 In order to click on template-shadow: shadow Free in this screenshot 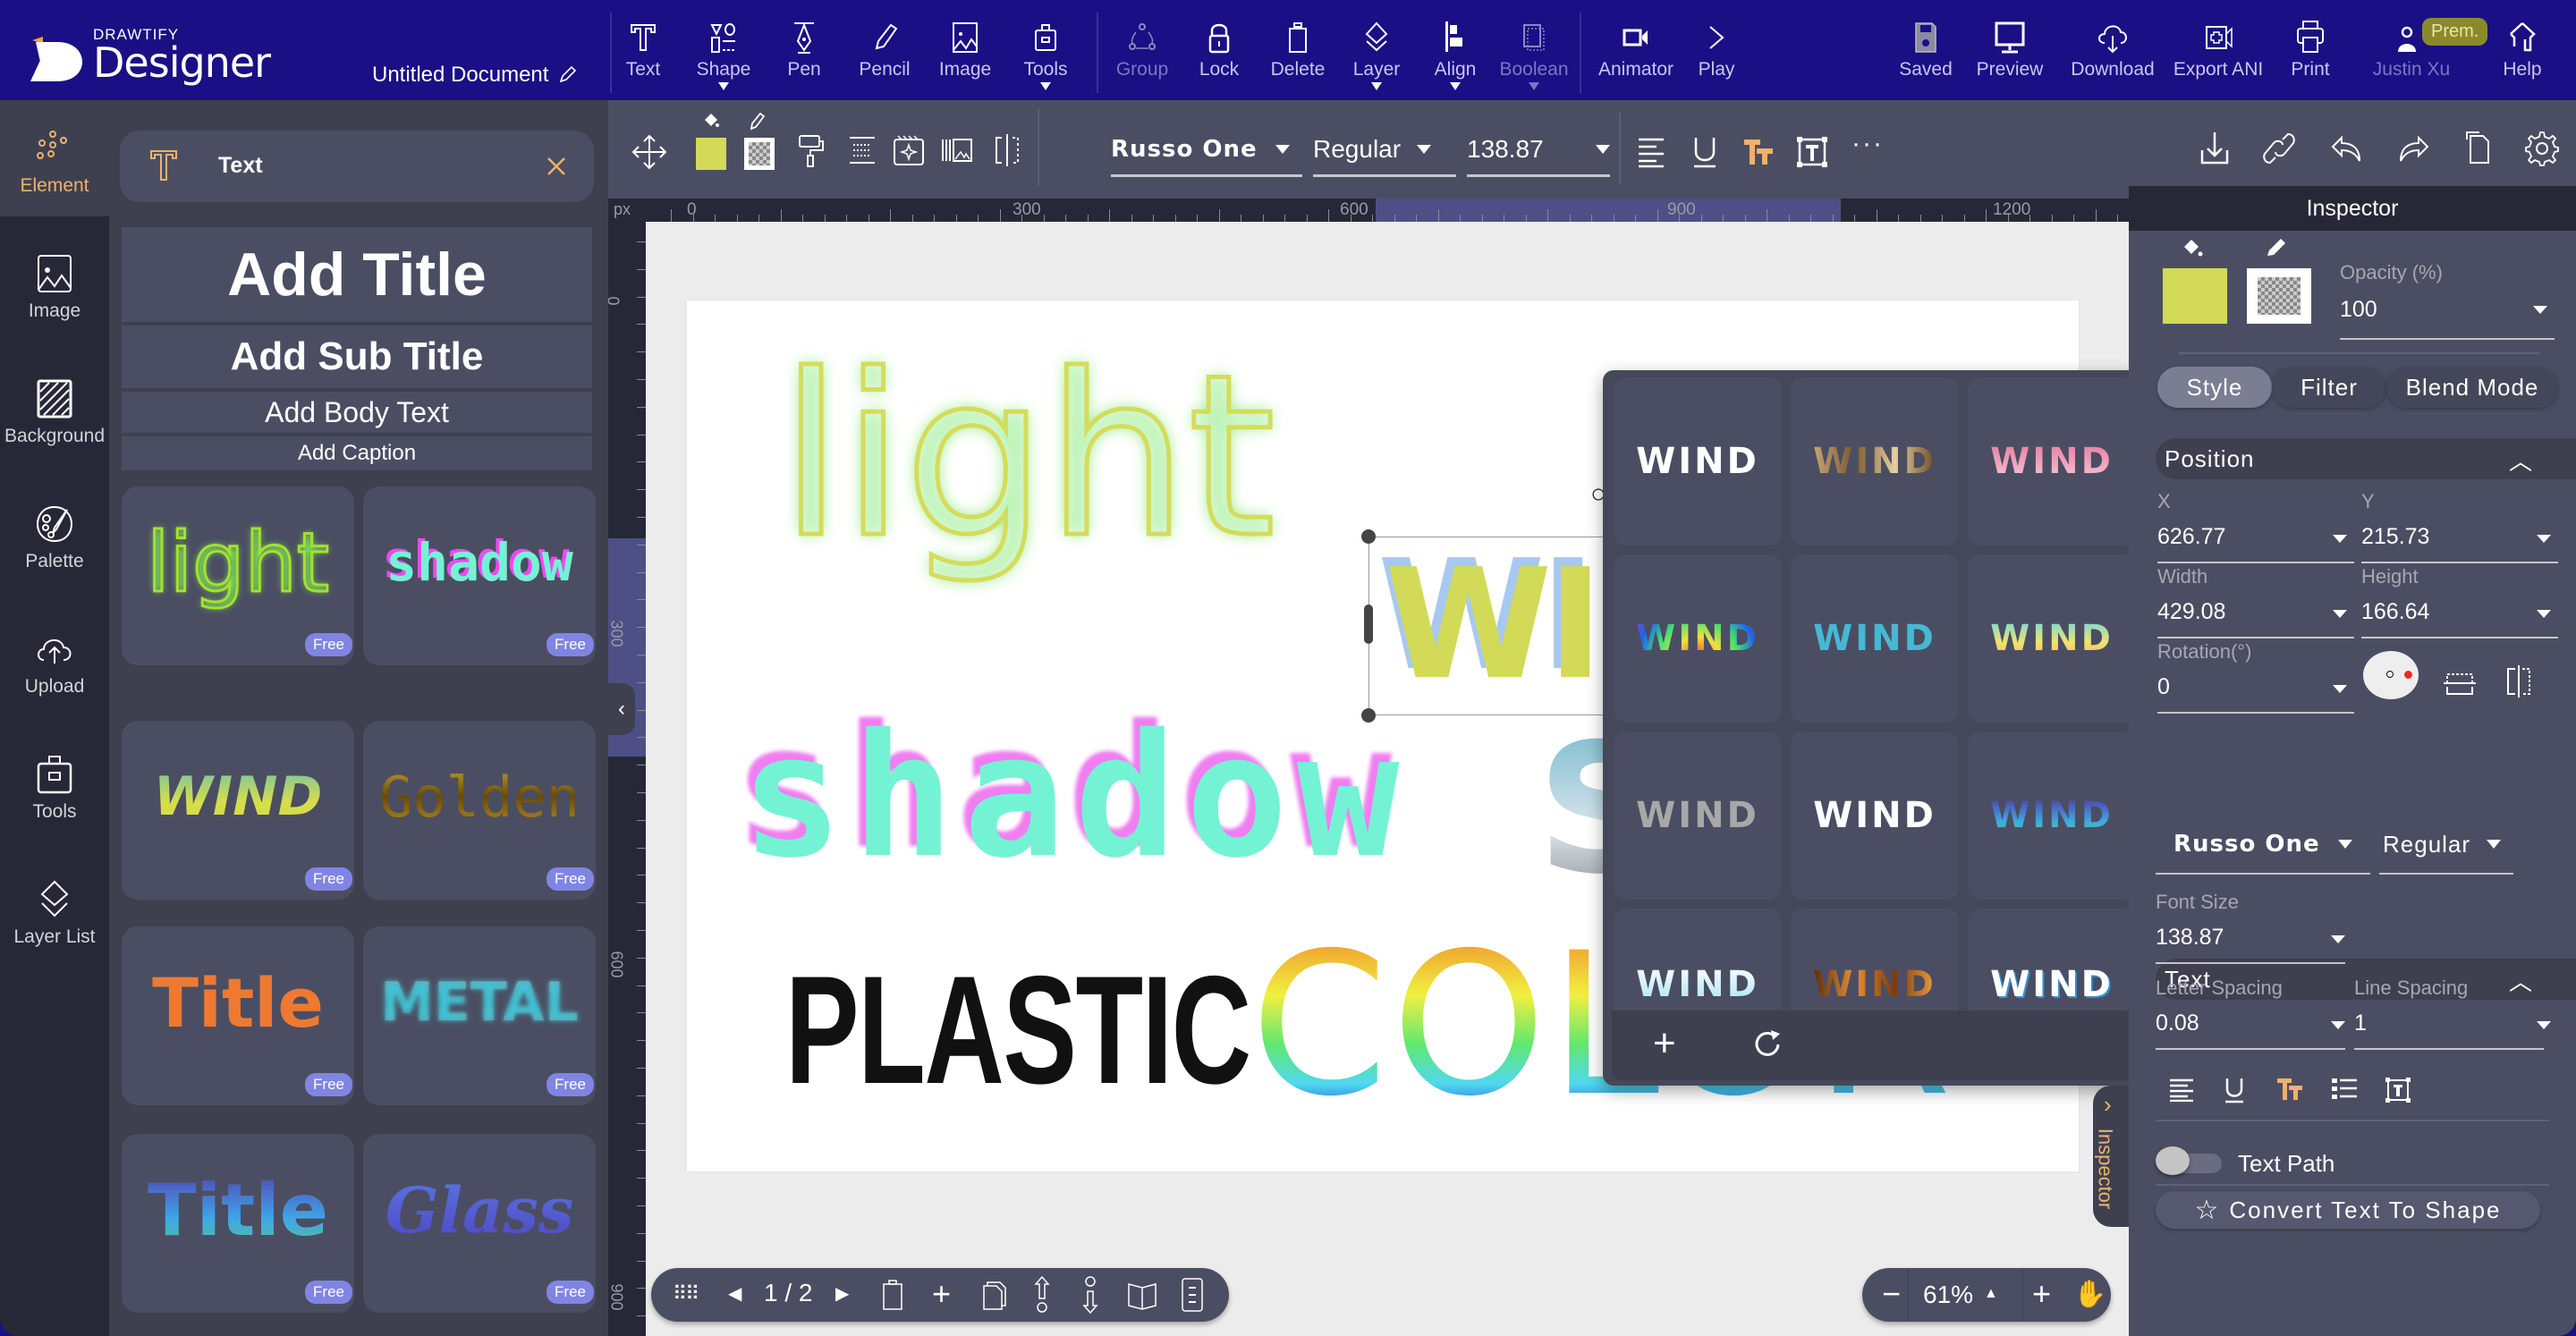, I will do `click(479, 576)`.